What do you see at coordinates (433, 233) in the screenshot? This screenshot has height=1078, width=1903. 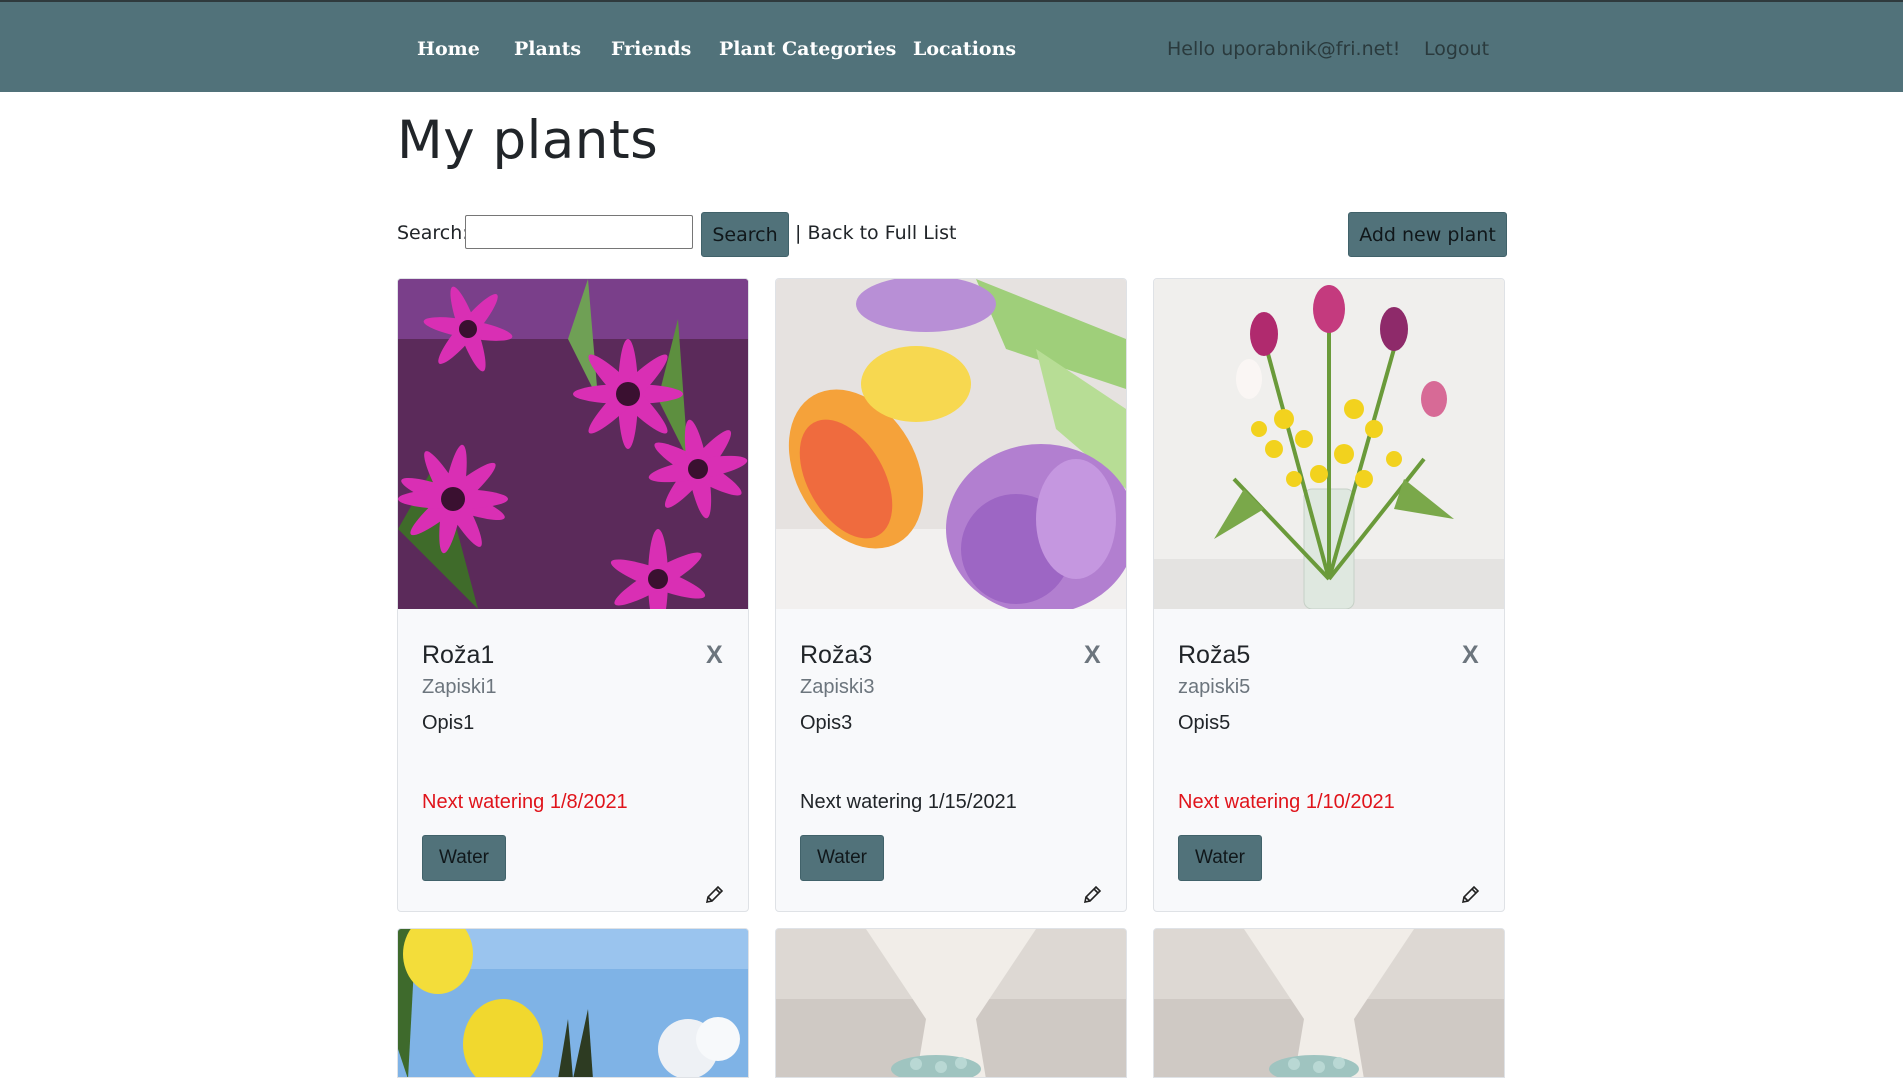 I see `search-label: Search:` at bounding box center [433, 233].